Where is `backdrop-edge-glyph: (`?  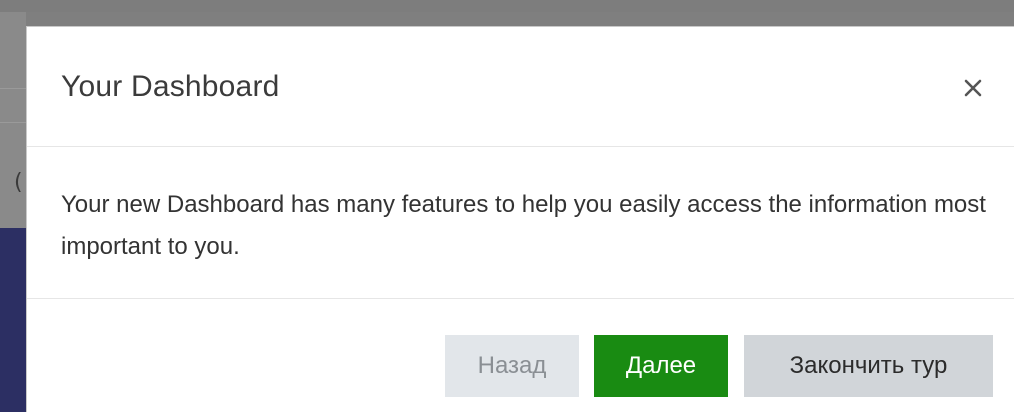
backdrop-edge-glyph: ( is located at coordinates (18, 182).